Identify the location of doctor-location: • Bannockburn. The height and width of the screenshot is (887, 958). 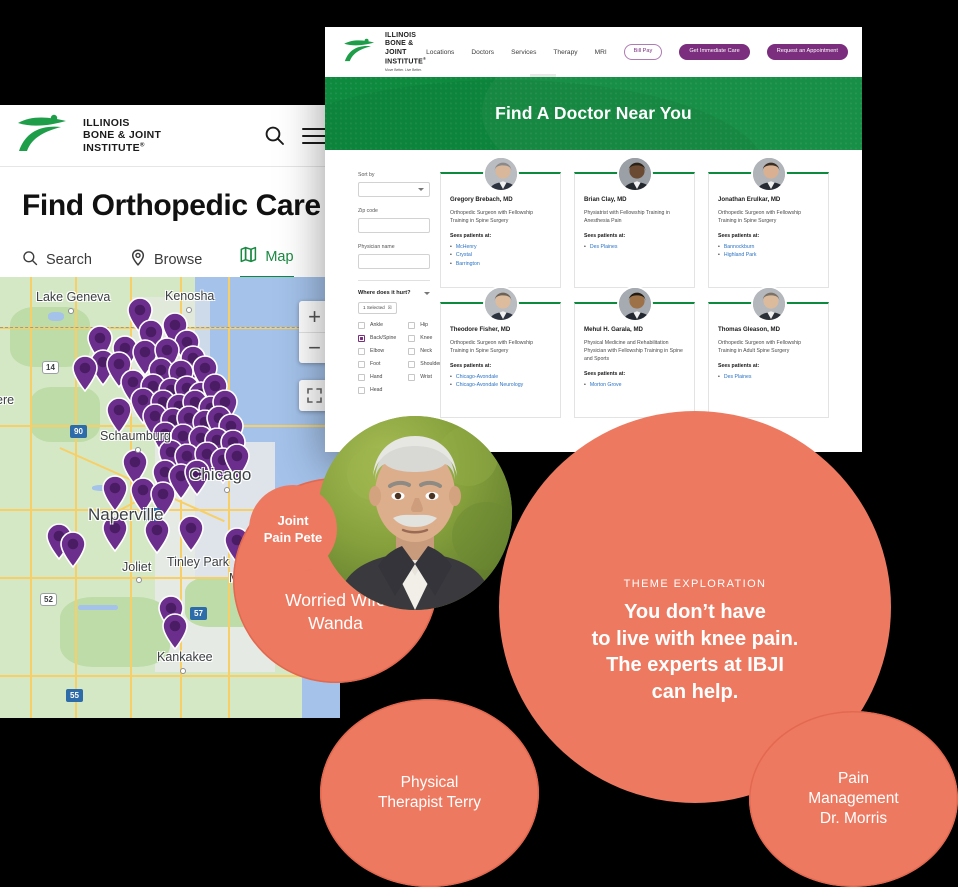
(768, 247).